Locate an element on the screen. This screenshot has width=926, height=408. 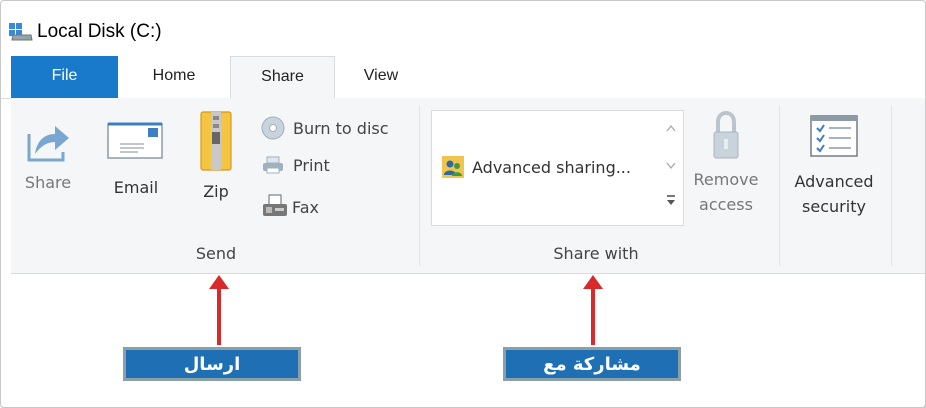
advanced-security-button: Advanced security is located at coordinates (834, 165).